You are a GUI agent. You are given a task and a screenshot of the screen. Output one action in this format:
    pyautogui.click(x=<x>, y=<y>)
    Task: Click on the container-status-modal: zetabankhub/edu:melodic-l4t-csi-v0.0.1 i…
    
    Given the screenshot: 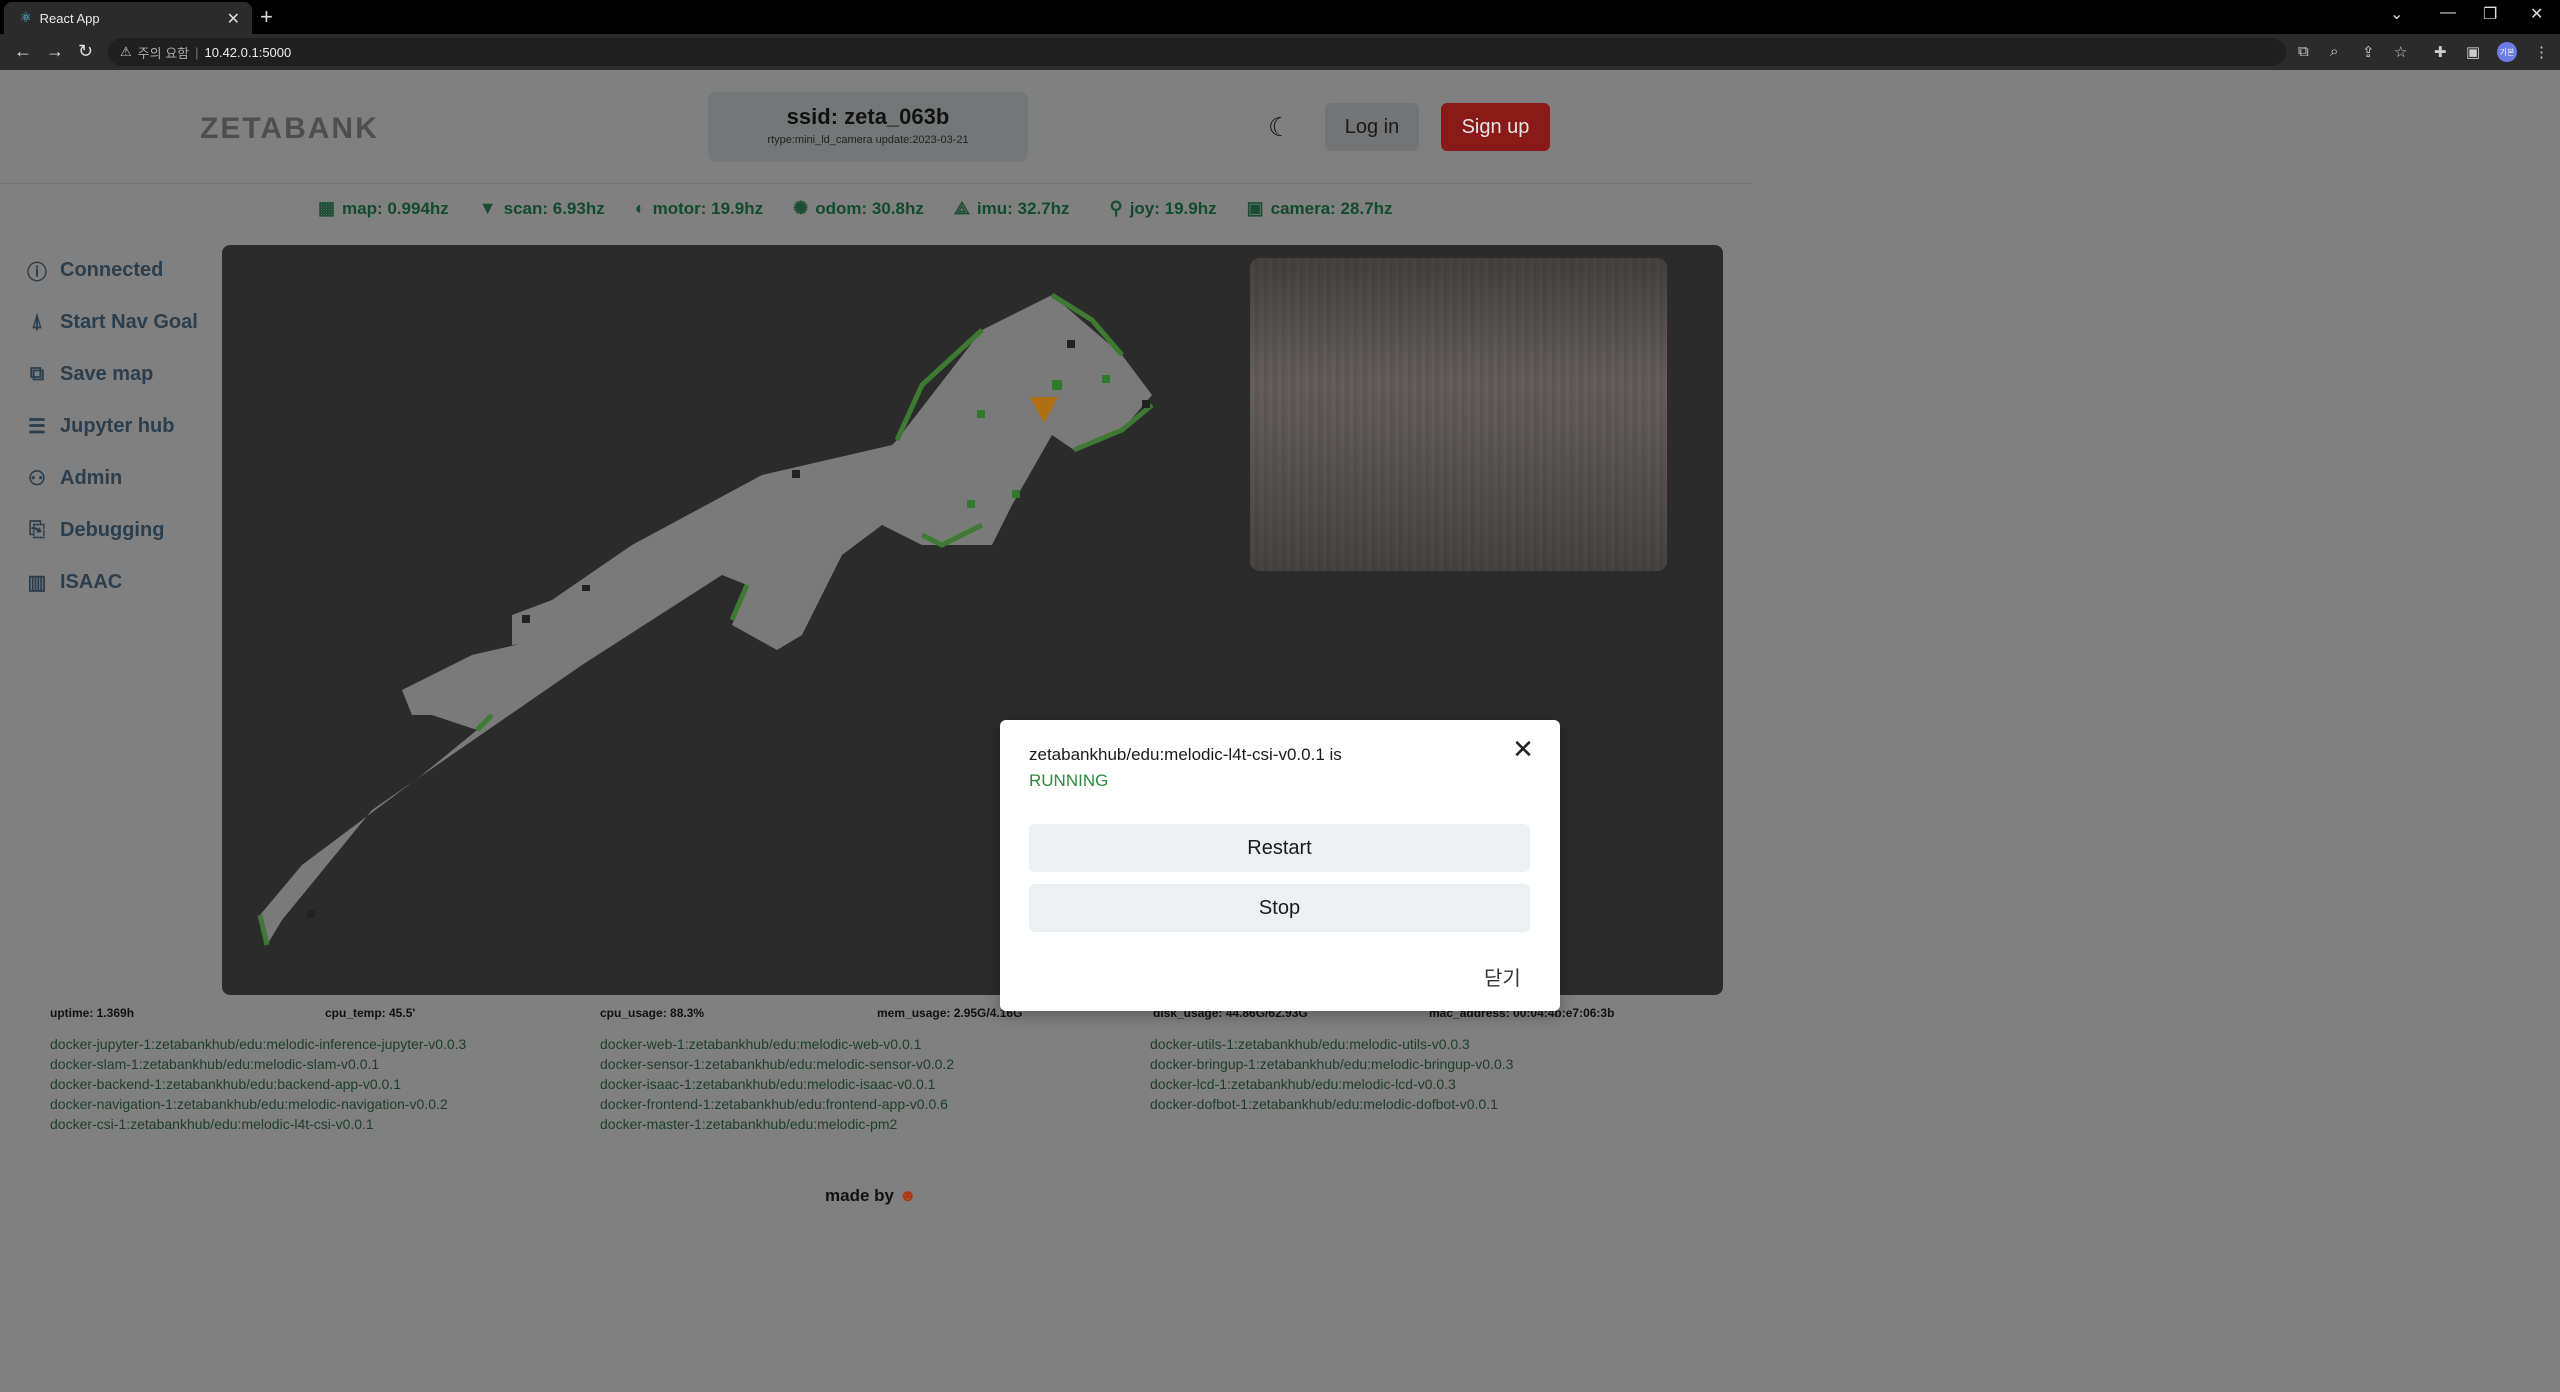 What is the action you would take?
    pyautogui.click(x=1280, y=865)
    